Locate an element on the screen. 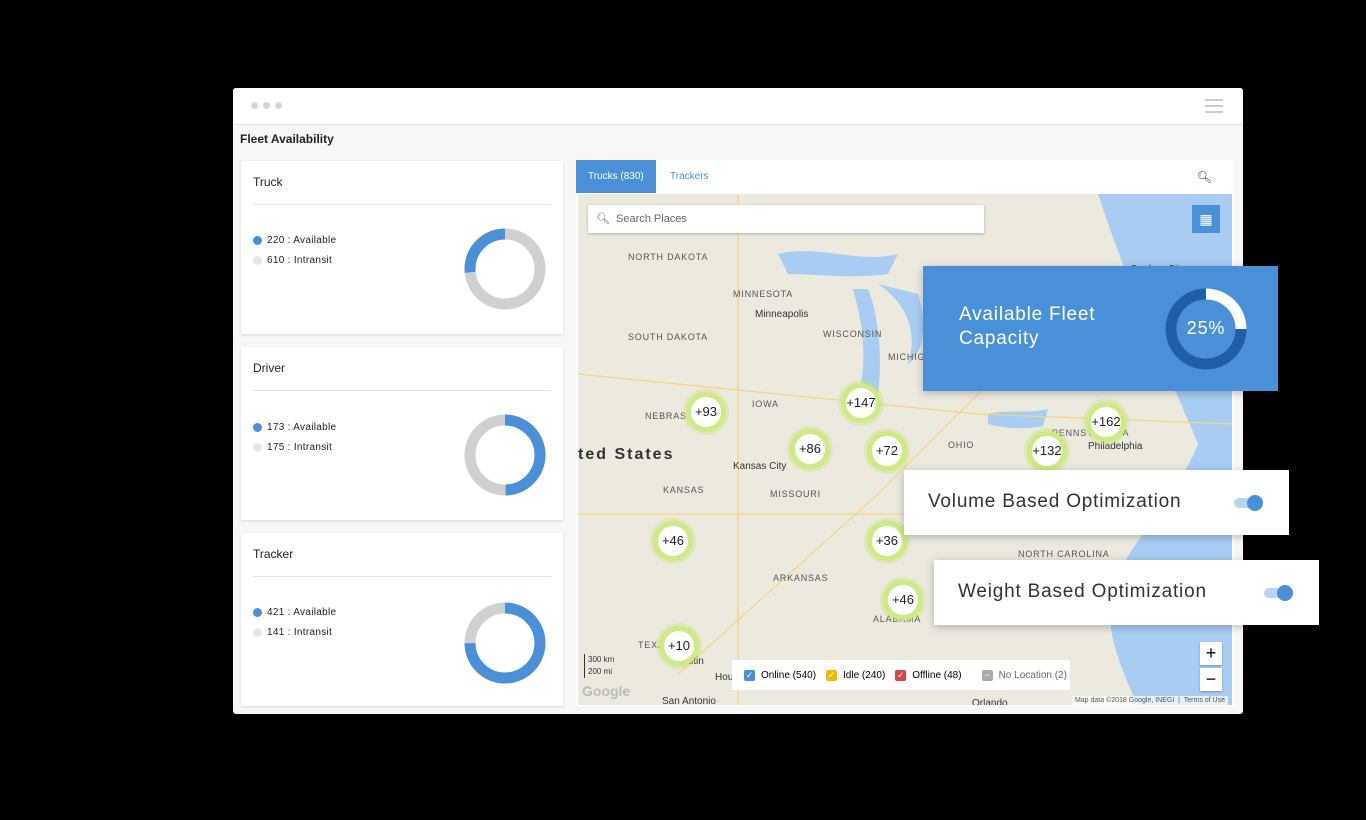 Image resolution: width=1366 pixels, height=820 pixels. map-label: IOWA is located at coordinates (765, 404).